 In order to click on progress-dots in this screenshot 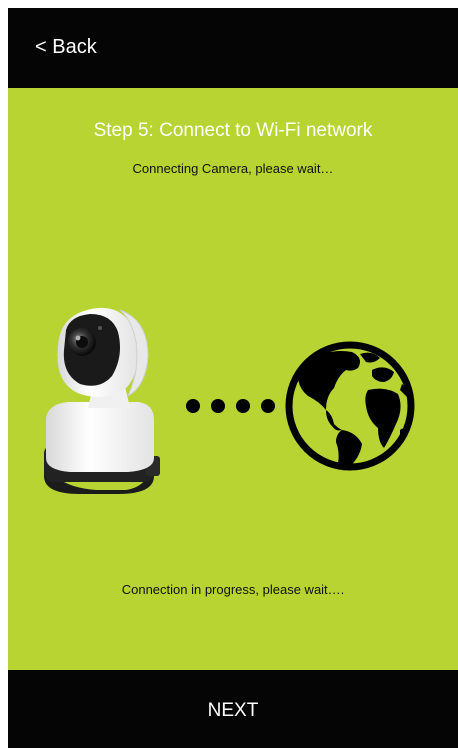, I will do `click(230, 406)`.